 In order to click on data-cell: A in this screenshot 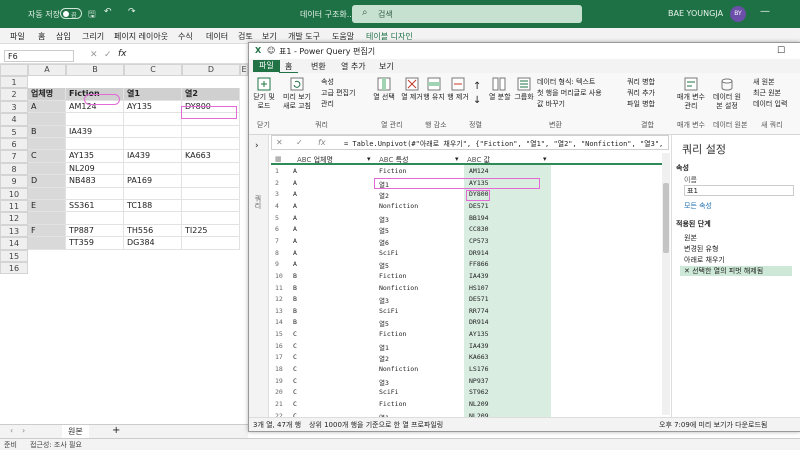, I will do `click(47, 107)`.